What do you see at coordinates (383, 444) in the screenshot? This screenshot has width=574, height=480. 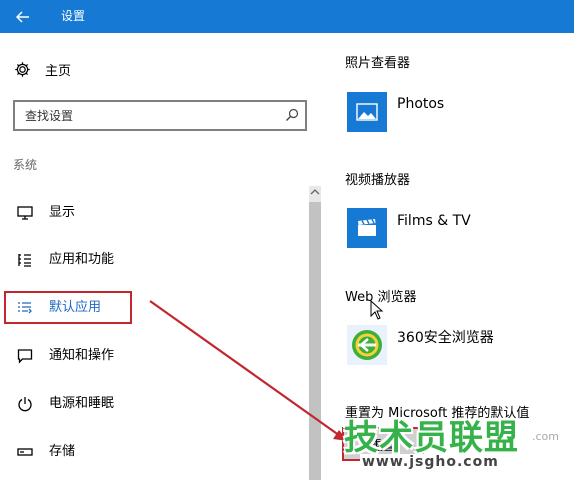 I see `reset-button: 重置` at bounding box center [383, 444].